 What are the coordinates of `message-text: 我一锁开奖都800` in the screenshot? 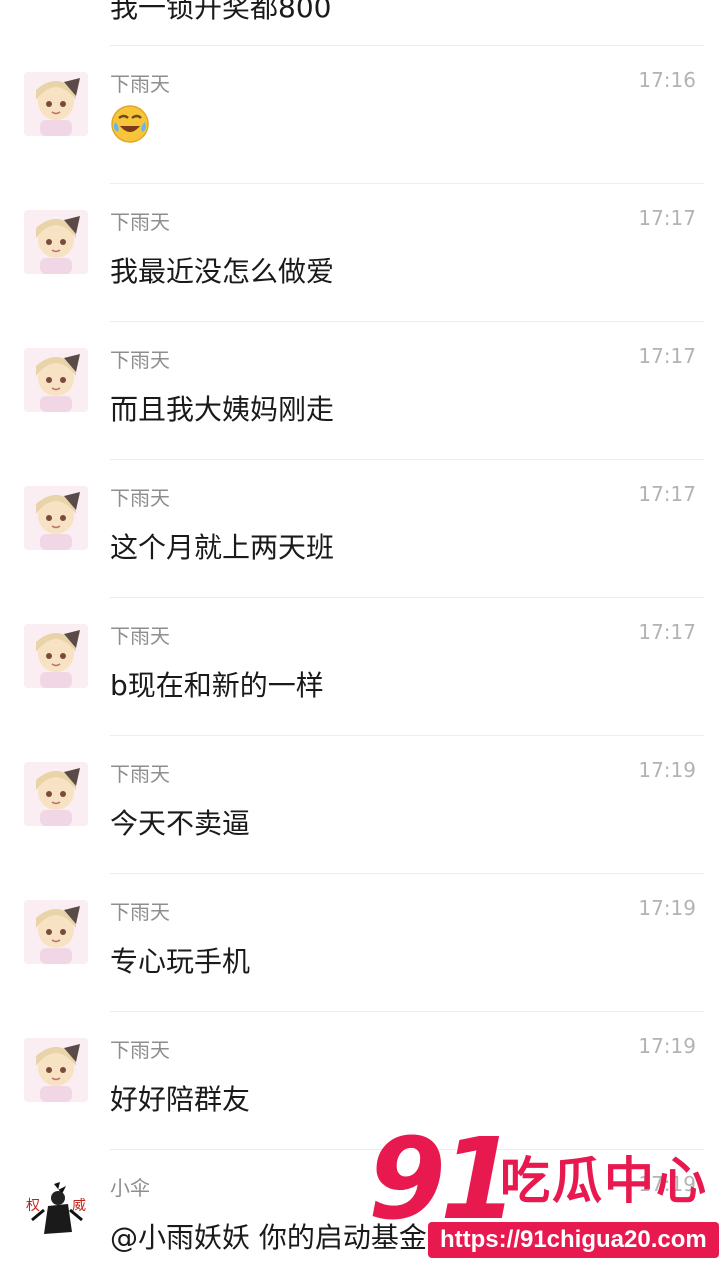 It's located at (221, 12).